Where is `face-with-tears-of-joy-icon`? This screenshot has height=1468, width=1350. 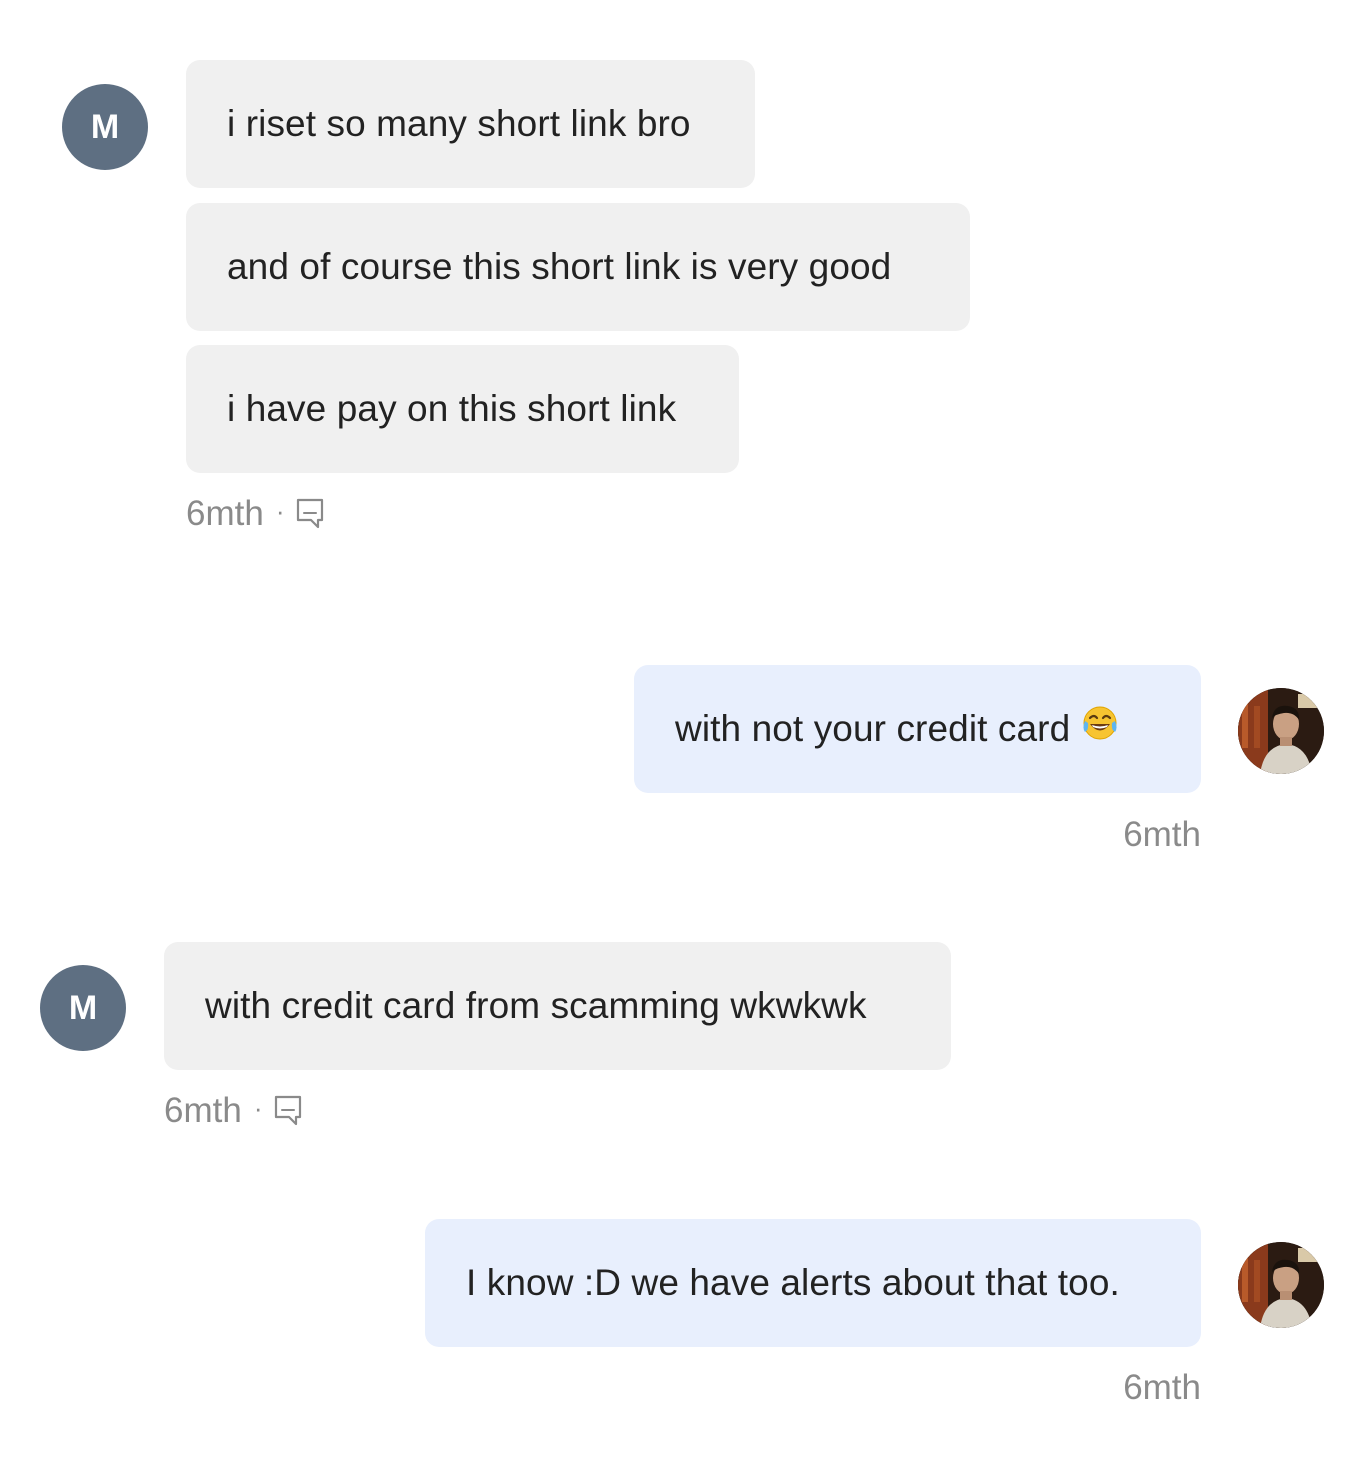
face-with-tears-of-joy-icon is located at coordinates (1100, 727).